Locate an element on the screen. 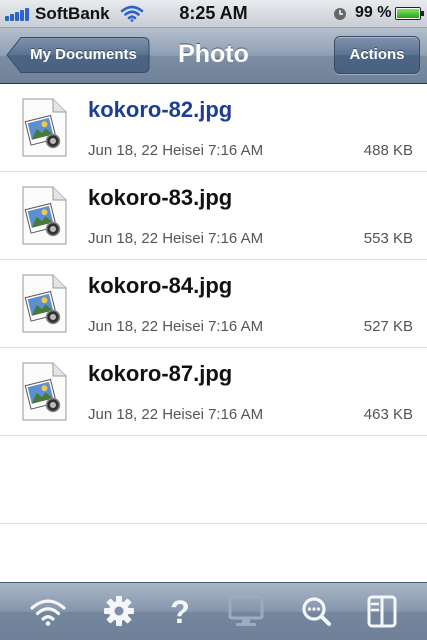 Image resolution: width=427 pixels, height=640 pixels. monitor-icon is located at coordinates (246, 610).